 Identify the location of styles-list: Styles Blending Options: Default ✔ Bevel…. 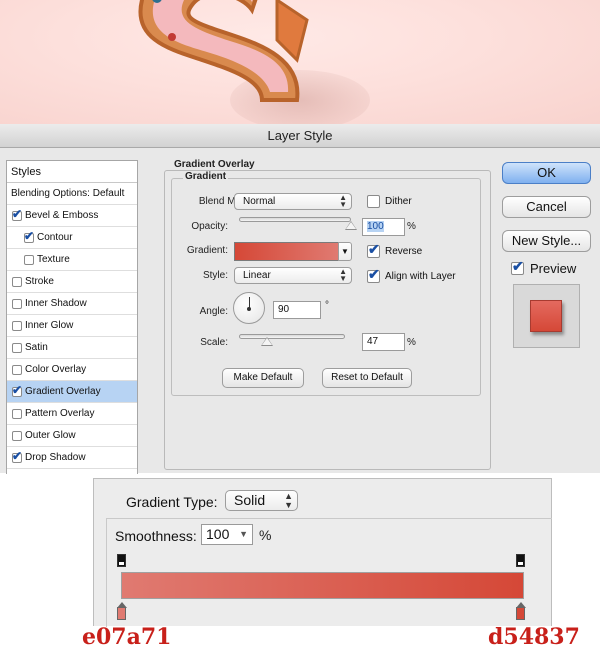
(72, 317).